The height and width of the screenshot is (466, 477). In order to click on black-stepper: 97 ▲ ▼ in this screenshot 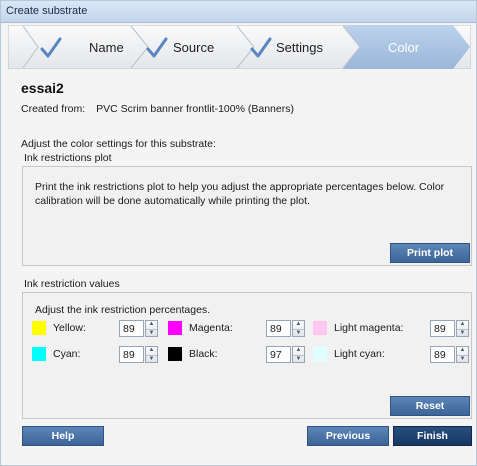, I will do `click(286, 354)`.